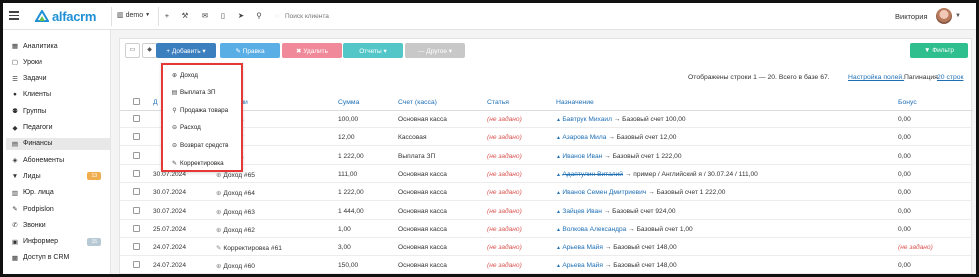 The image size is (979, 277). Describe the element at coordinates (65, 16) in the screenshot. I see `logo: alfacrm` at that location.